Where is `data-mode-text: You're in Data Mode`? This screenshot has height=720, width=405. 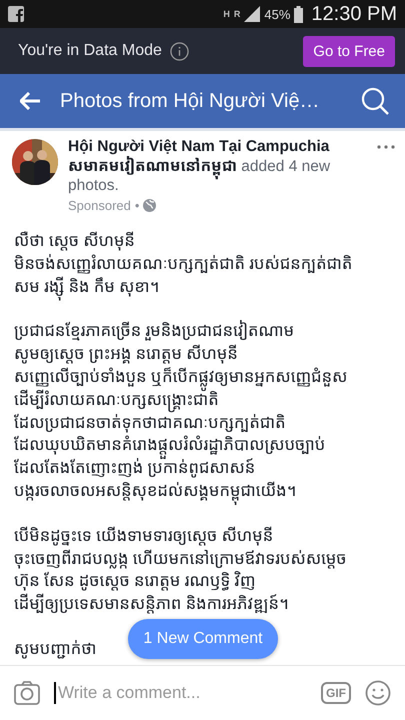 data-mode-text: You're in Data Mode is located at coordinates (90, 51).